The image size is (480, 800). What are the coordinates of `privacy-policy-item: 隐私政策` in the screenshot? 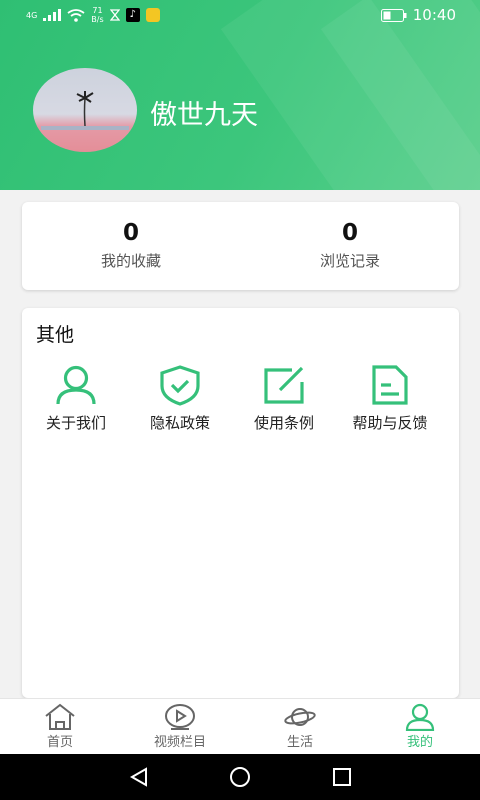 It's located at (180, 398).